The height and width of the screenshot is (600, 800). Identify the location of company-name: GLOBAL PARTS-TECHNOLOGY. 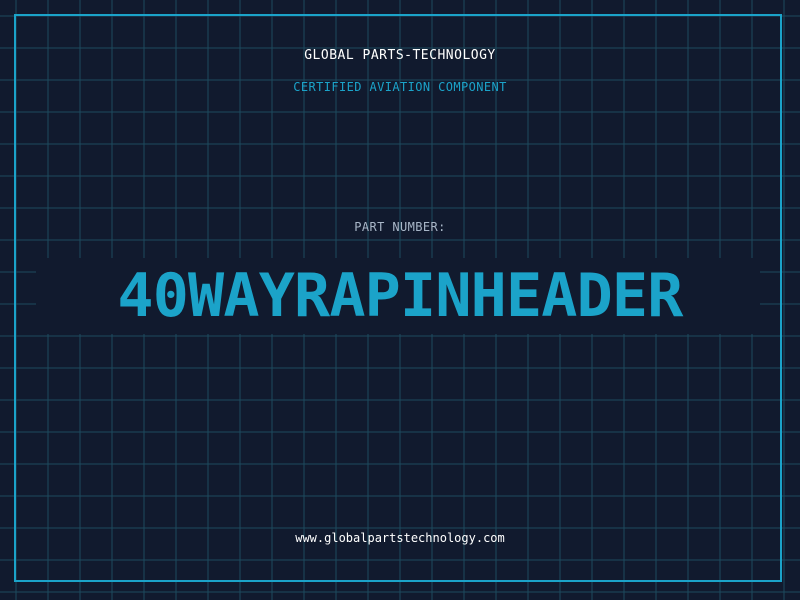
(400, 55).